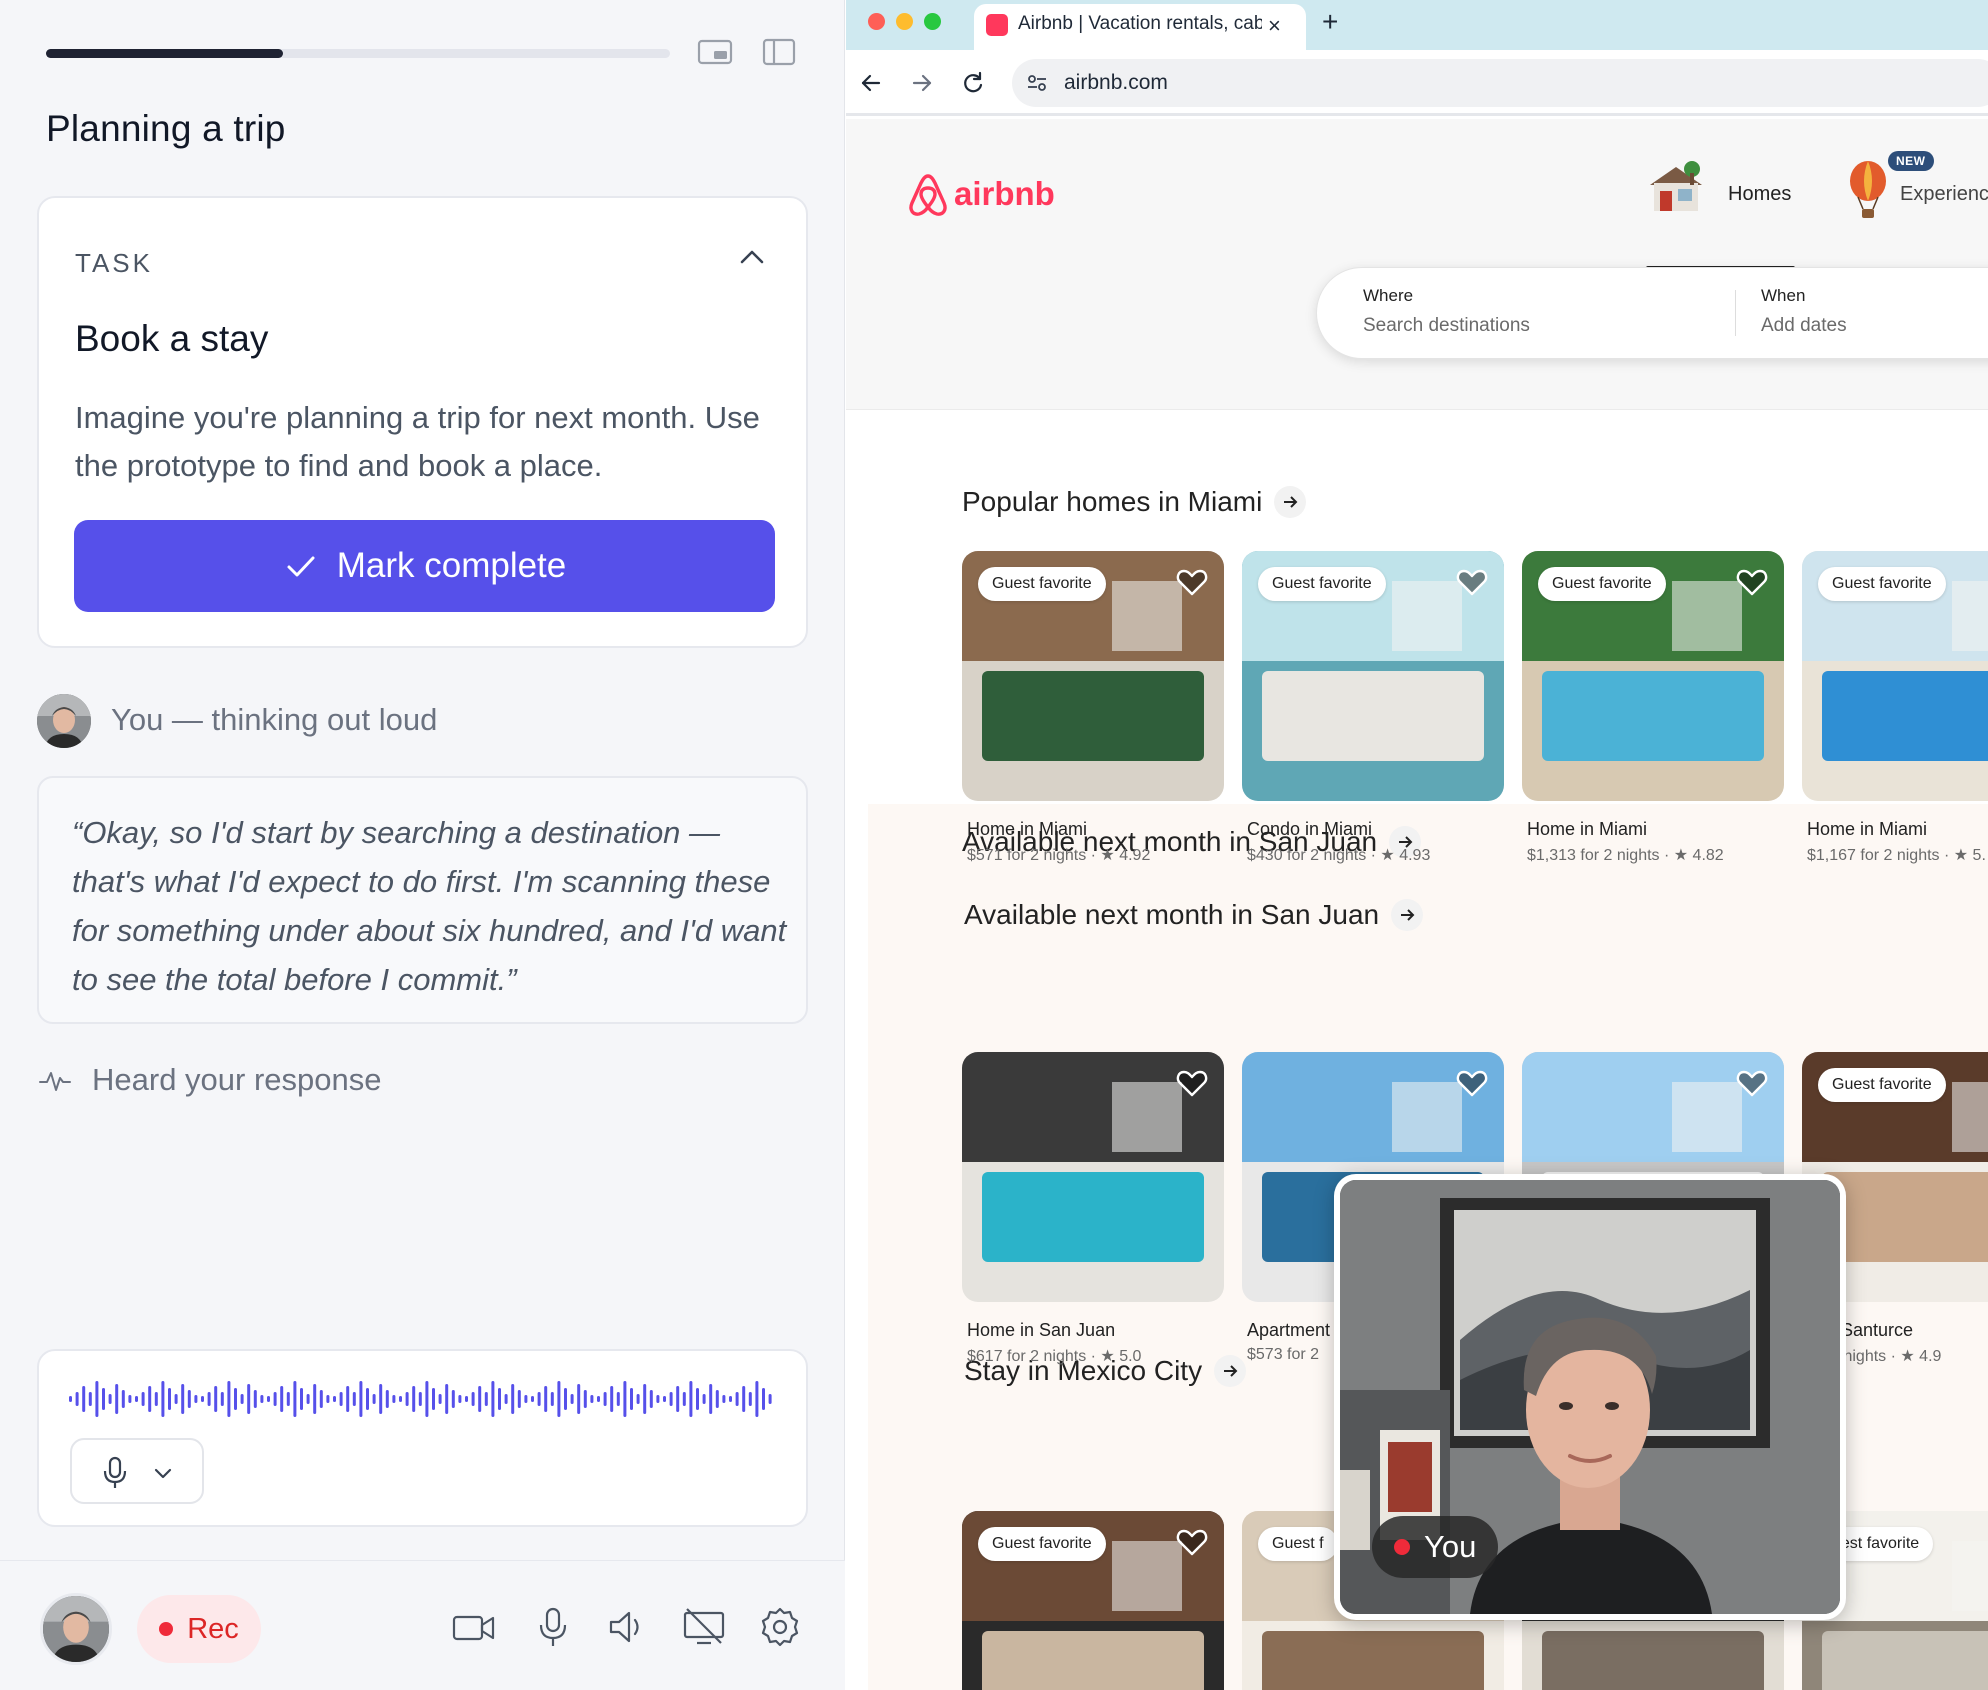 This screenshot has height=1690, width=1988. I want to click on minimize-window-button, so click(904, 21).